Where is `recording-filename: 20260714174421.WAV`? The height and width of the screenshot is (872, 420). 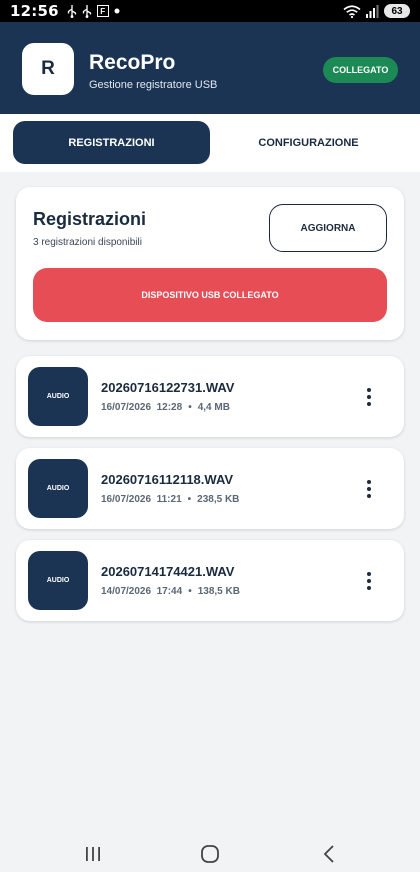 recording-filename: 20260714174421.WAV is located at coordinates (168, 571).